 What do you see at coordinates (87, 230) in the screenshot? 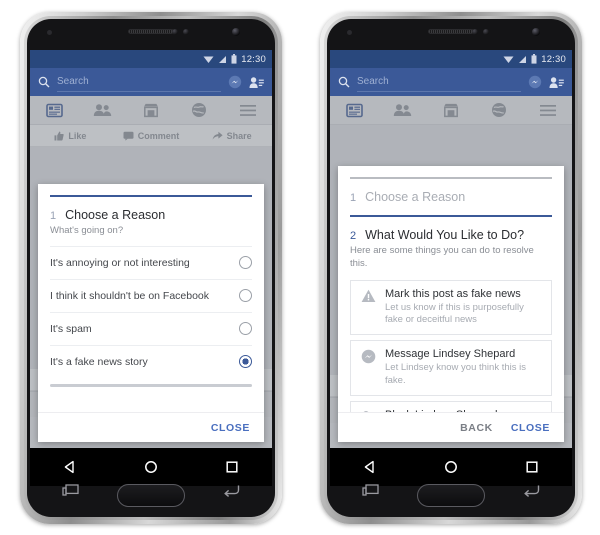
I see `step1-subtitle: What's going on?` at bounding box center [87, 230].